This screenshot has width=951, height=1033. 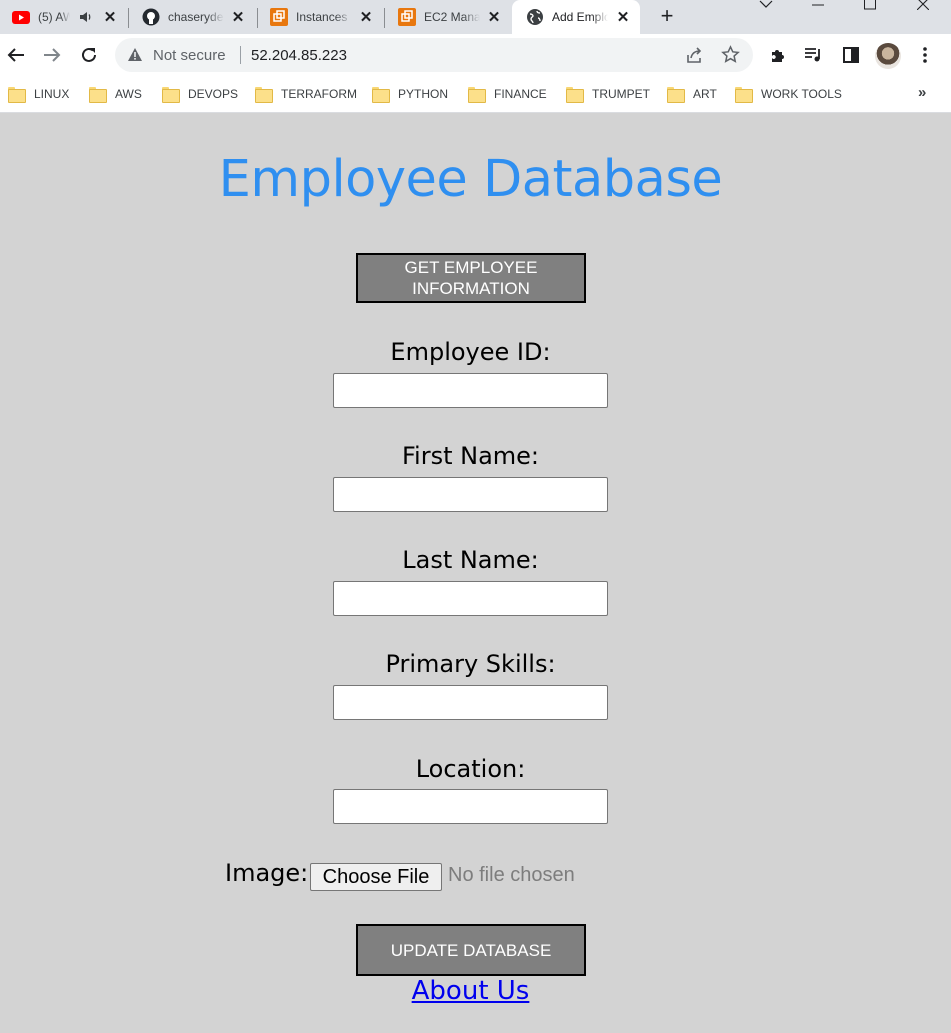 What do you see at coordinates (667, 15) in the screenshot?
I see `new-tab-icon: +` at bounding box center [667, 15].